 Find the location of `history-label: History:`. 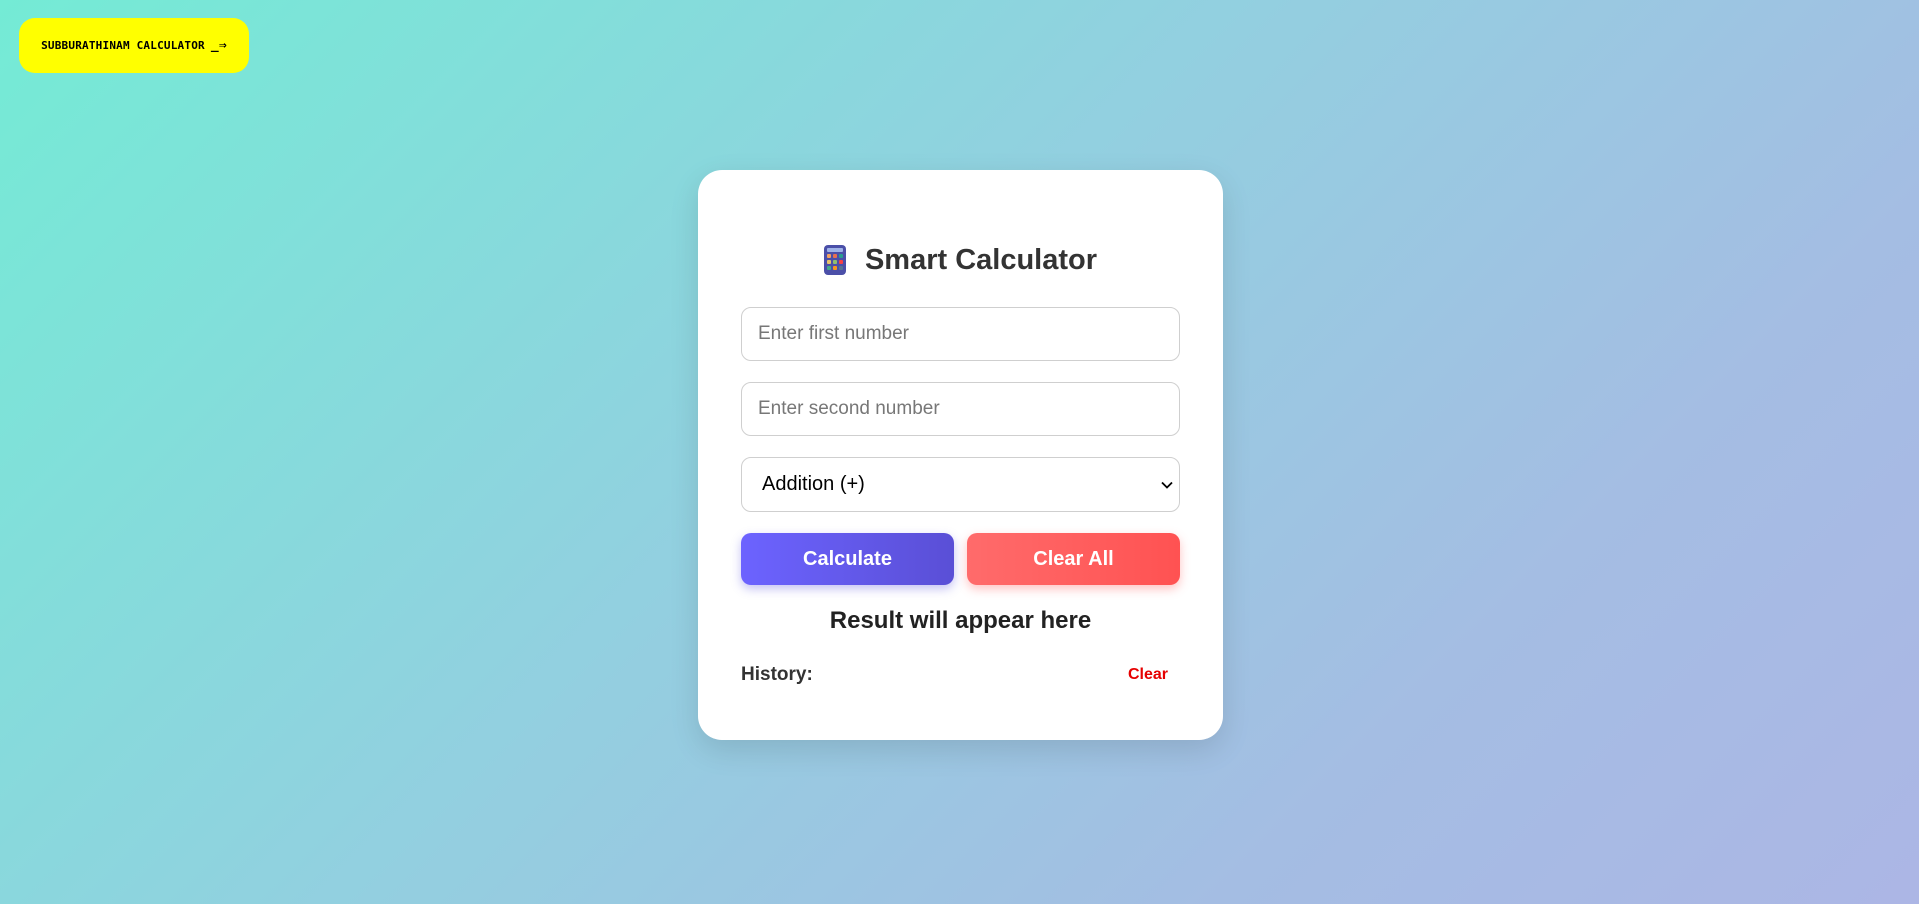

history-label: History: is located at coordinates (777, 674).